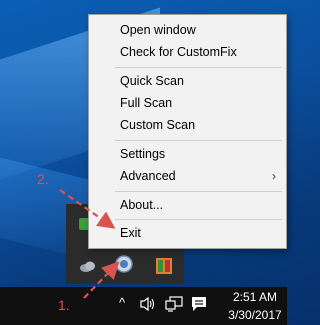 This screenshot has width=320, height=325. Describe the element at coordinates (64, 305) in the screenshot. I see `step-1-label: 1.` at that location.